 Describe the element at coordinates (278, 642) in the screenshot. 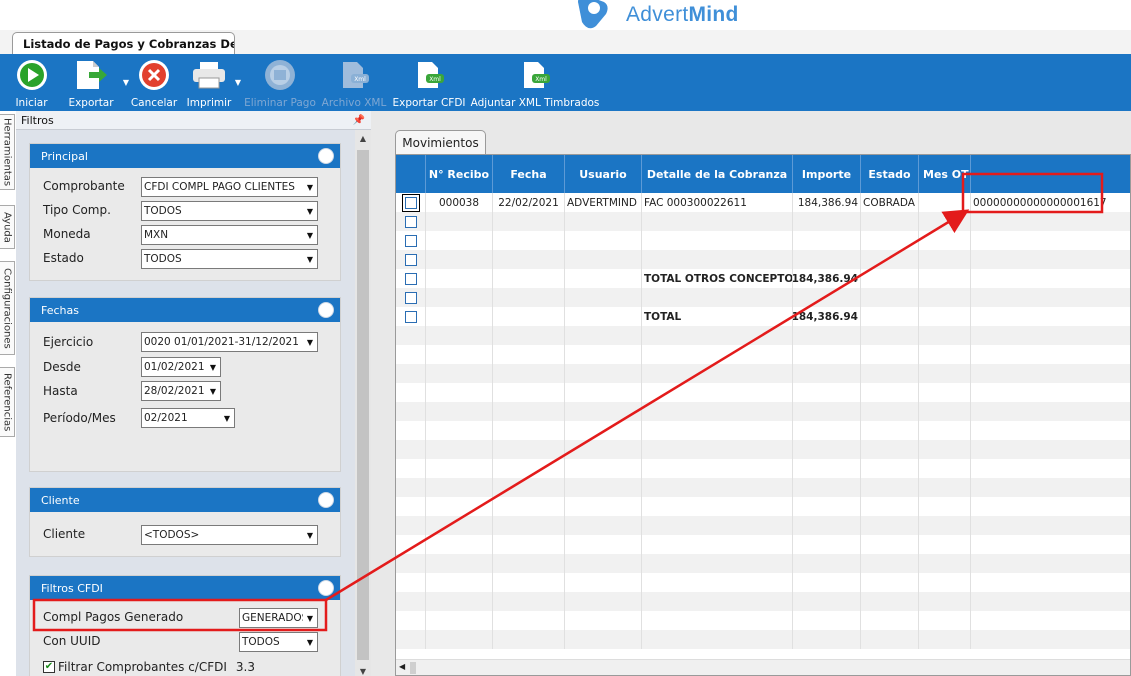

I see `con-uuid-select: TODOS ▼` at that location.